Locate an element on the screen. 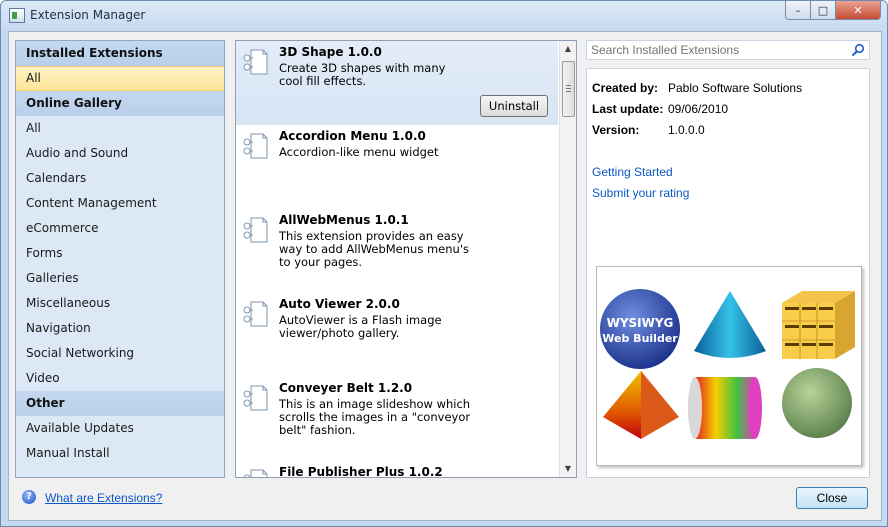  maximize-icon: □ is located at coordinates (823, 10).